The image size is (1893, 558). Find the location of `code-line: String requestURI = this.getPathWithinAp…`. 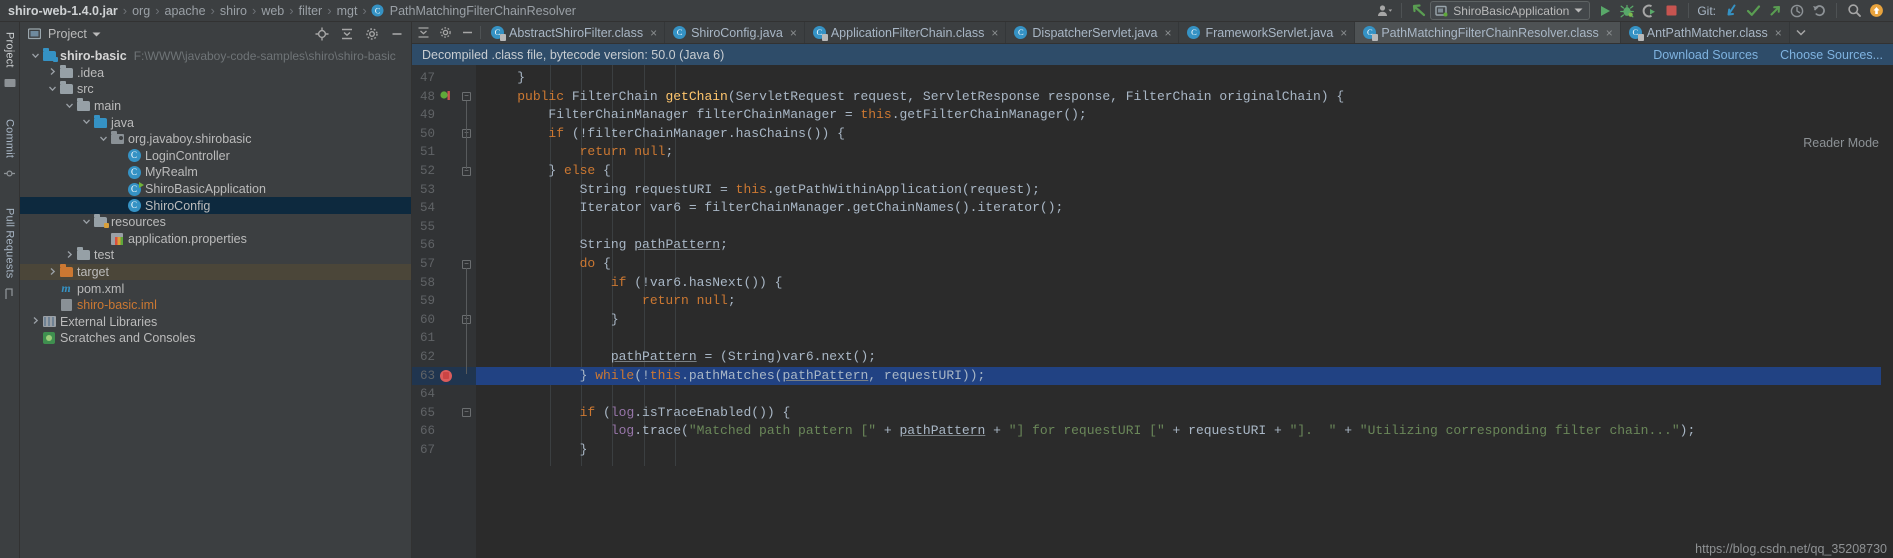

code-line: String requestURI = this.getPathWithinAp… is located at coordinates (763, 190).